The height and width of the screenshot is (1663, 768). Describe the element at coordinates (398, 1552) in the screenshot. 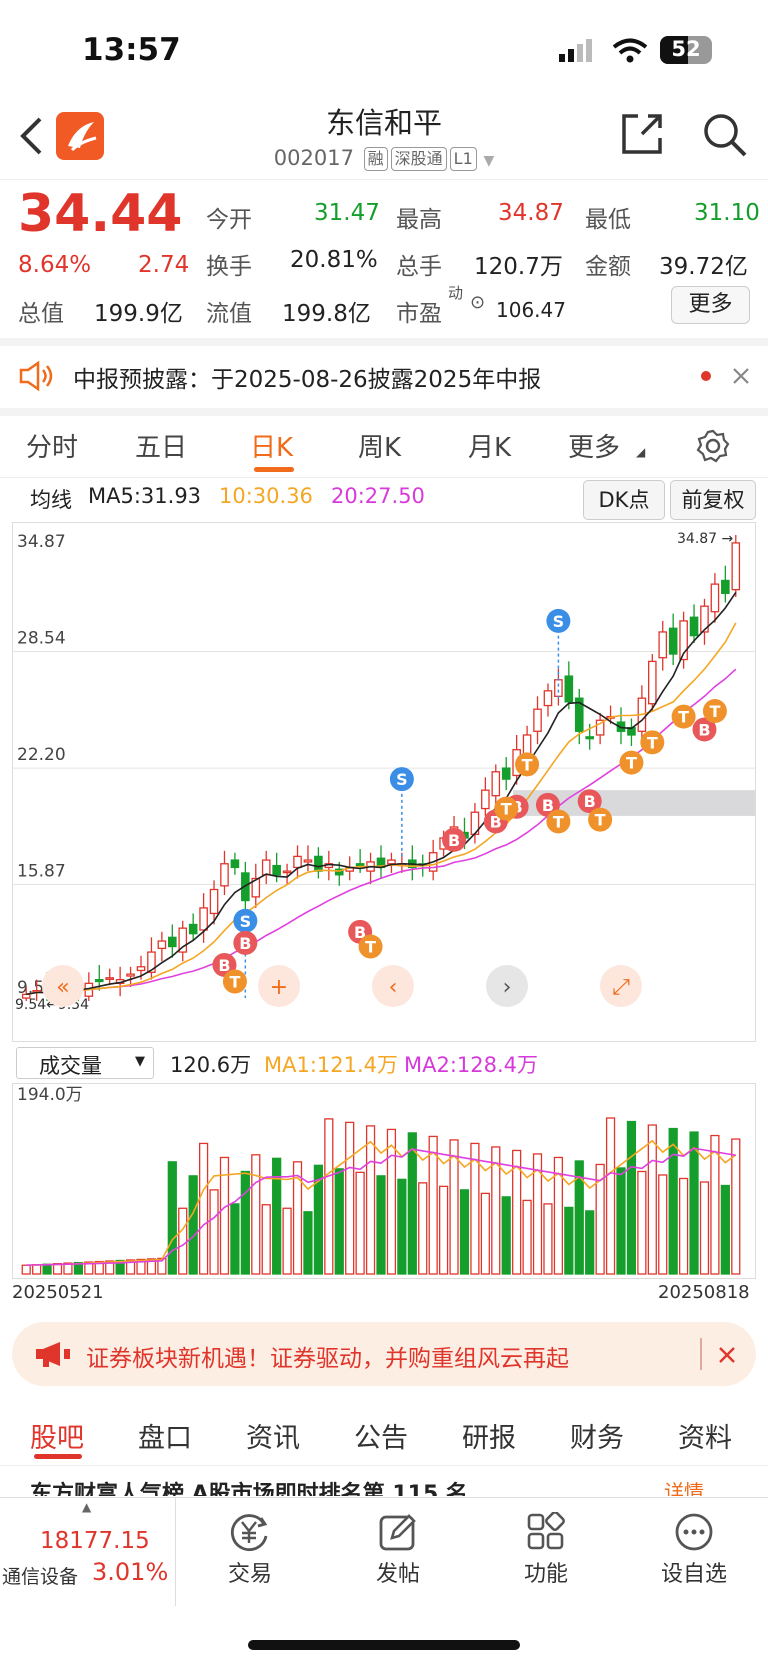

I see `post-button: 发帖` at that location.